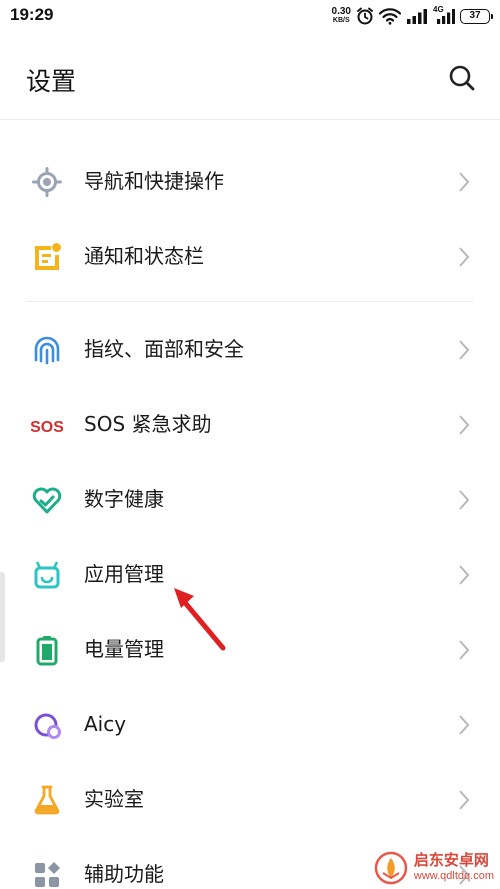 This screenshot has height=889, width=500. Describe the element at coordinates (250, 301) in the screenshot. I see `section-divider` at that location.